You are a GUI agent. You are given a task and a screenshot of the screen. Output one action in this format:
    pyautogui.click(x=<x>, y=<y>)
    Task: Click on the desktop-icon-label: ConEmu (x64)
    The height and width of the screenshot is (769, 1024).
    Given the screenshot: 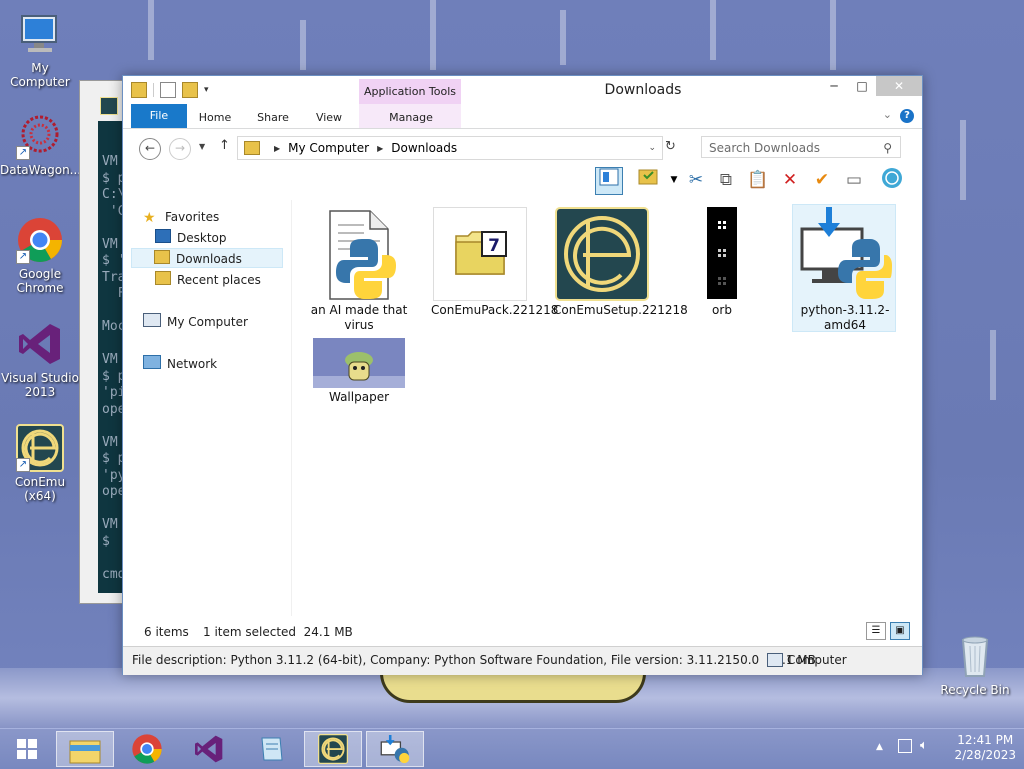 What is the action you would take?
    pyautogui.click(x=40, y=489)
    